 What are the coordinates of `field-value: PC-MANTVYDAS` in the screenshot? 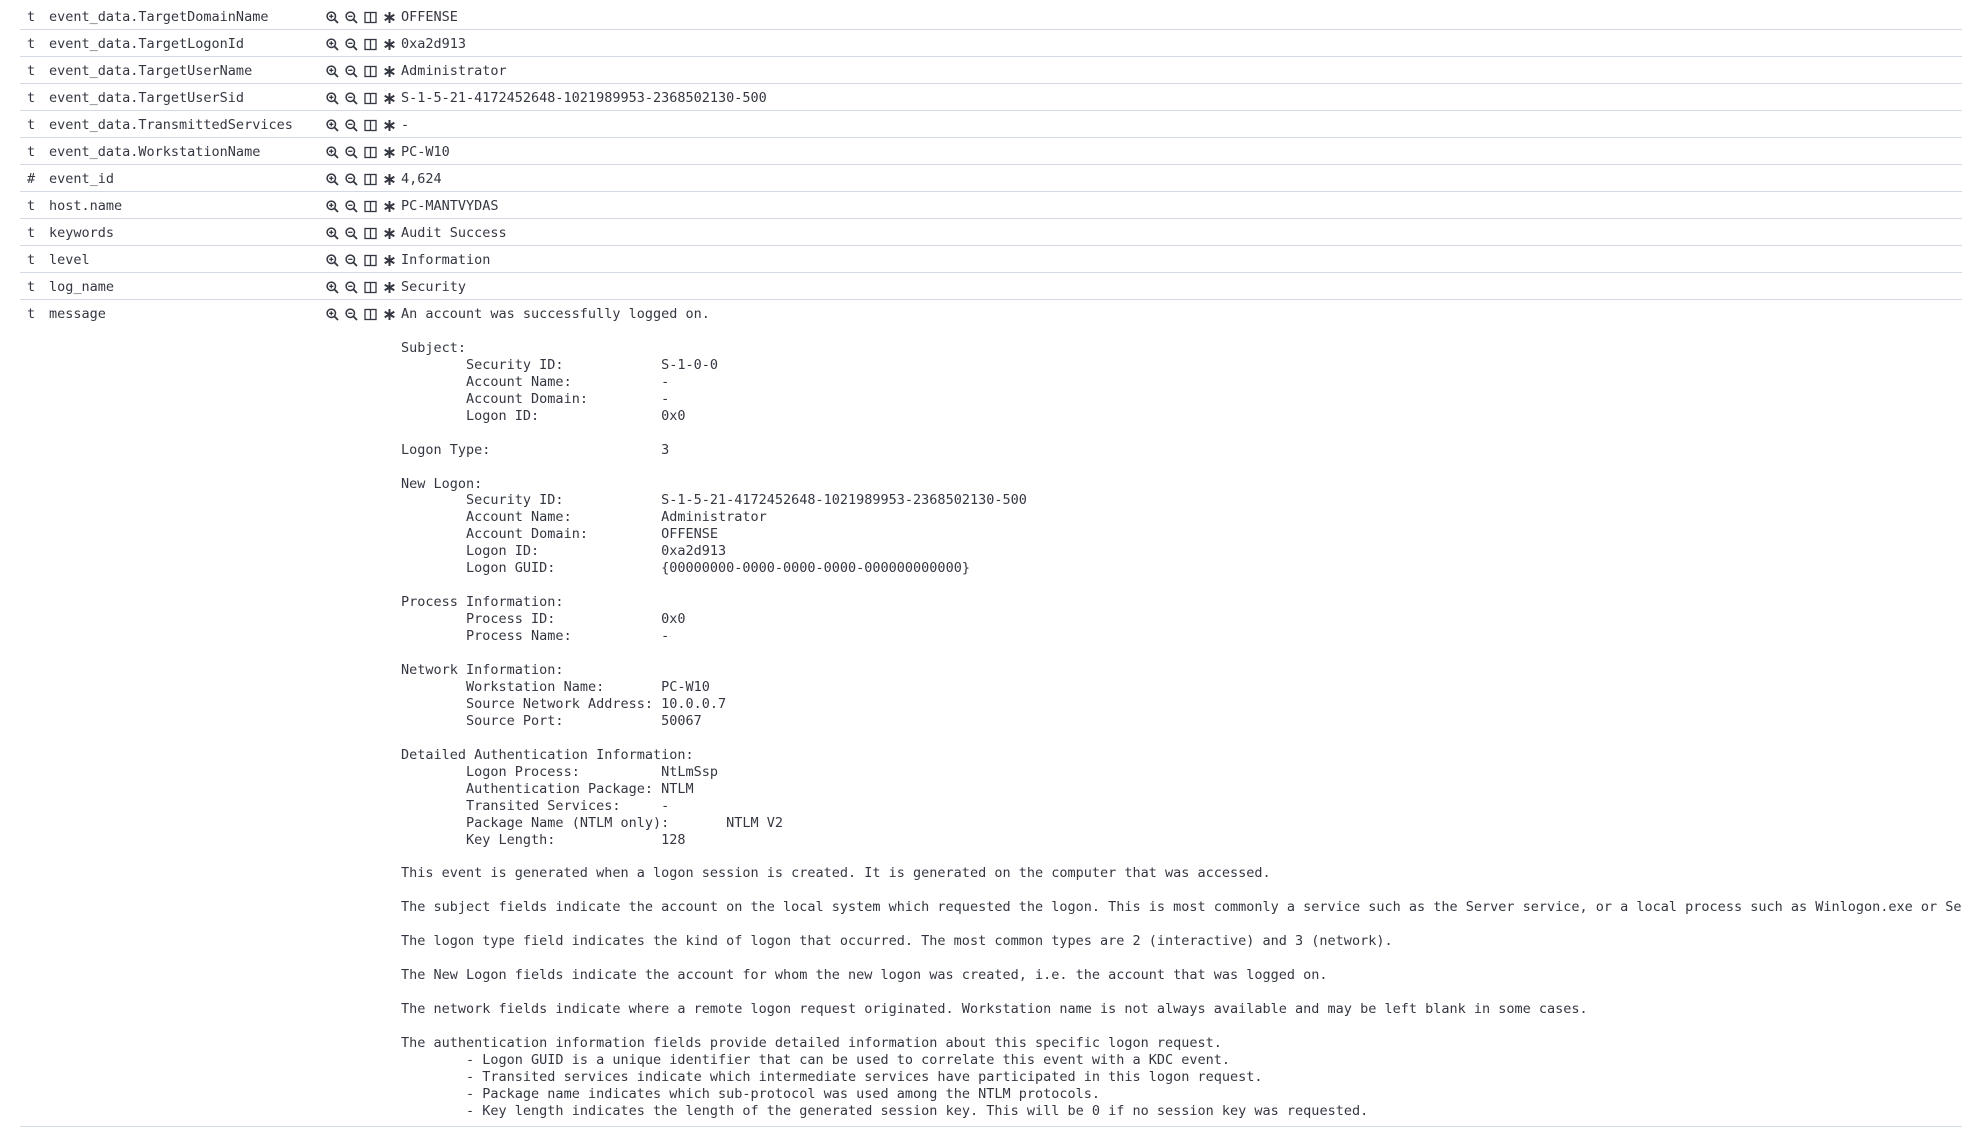 It's located at (450, 206).